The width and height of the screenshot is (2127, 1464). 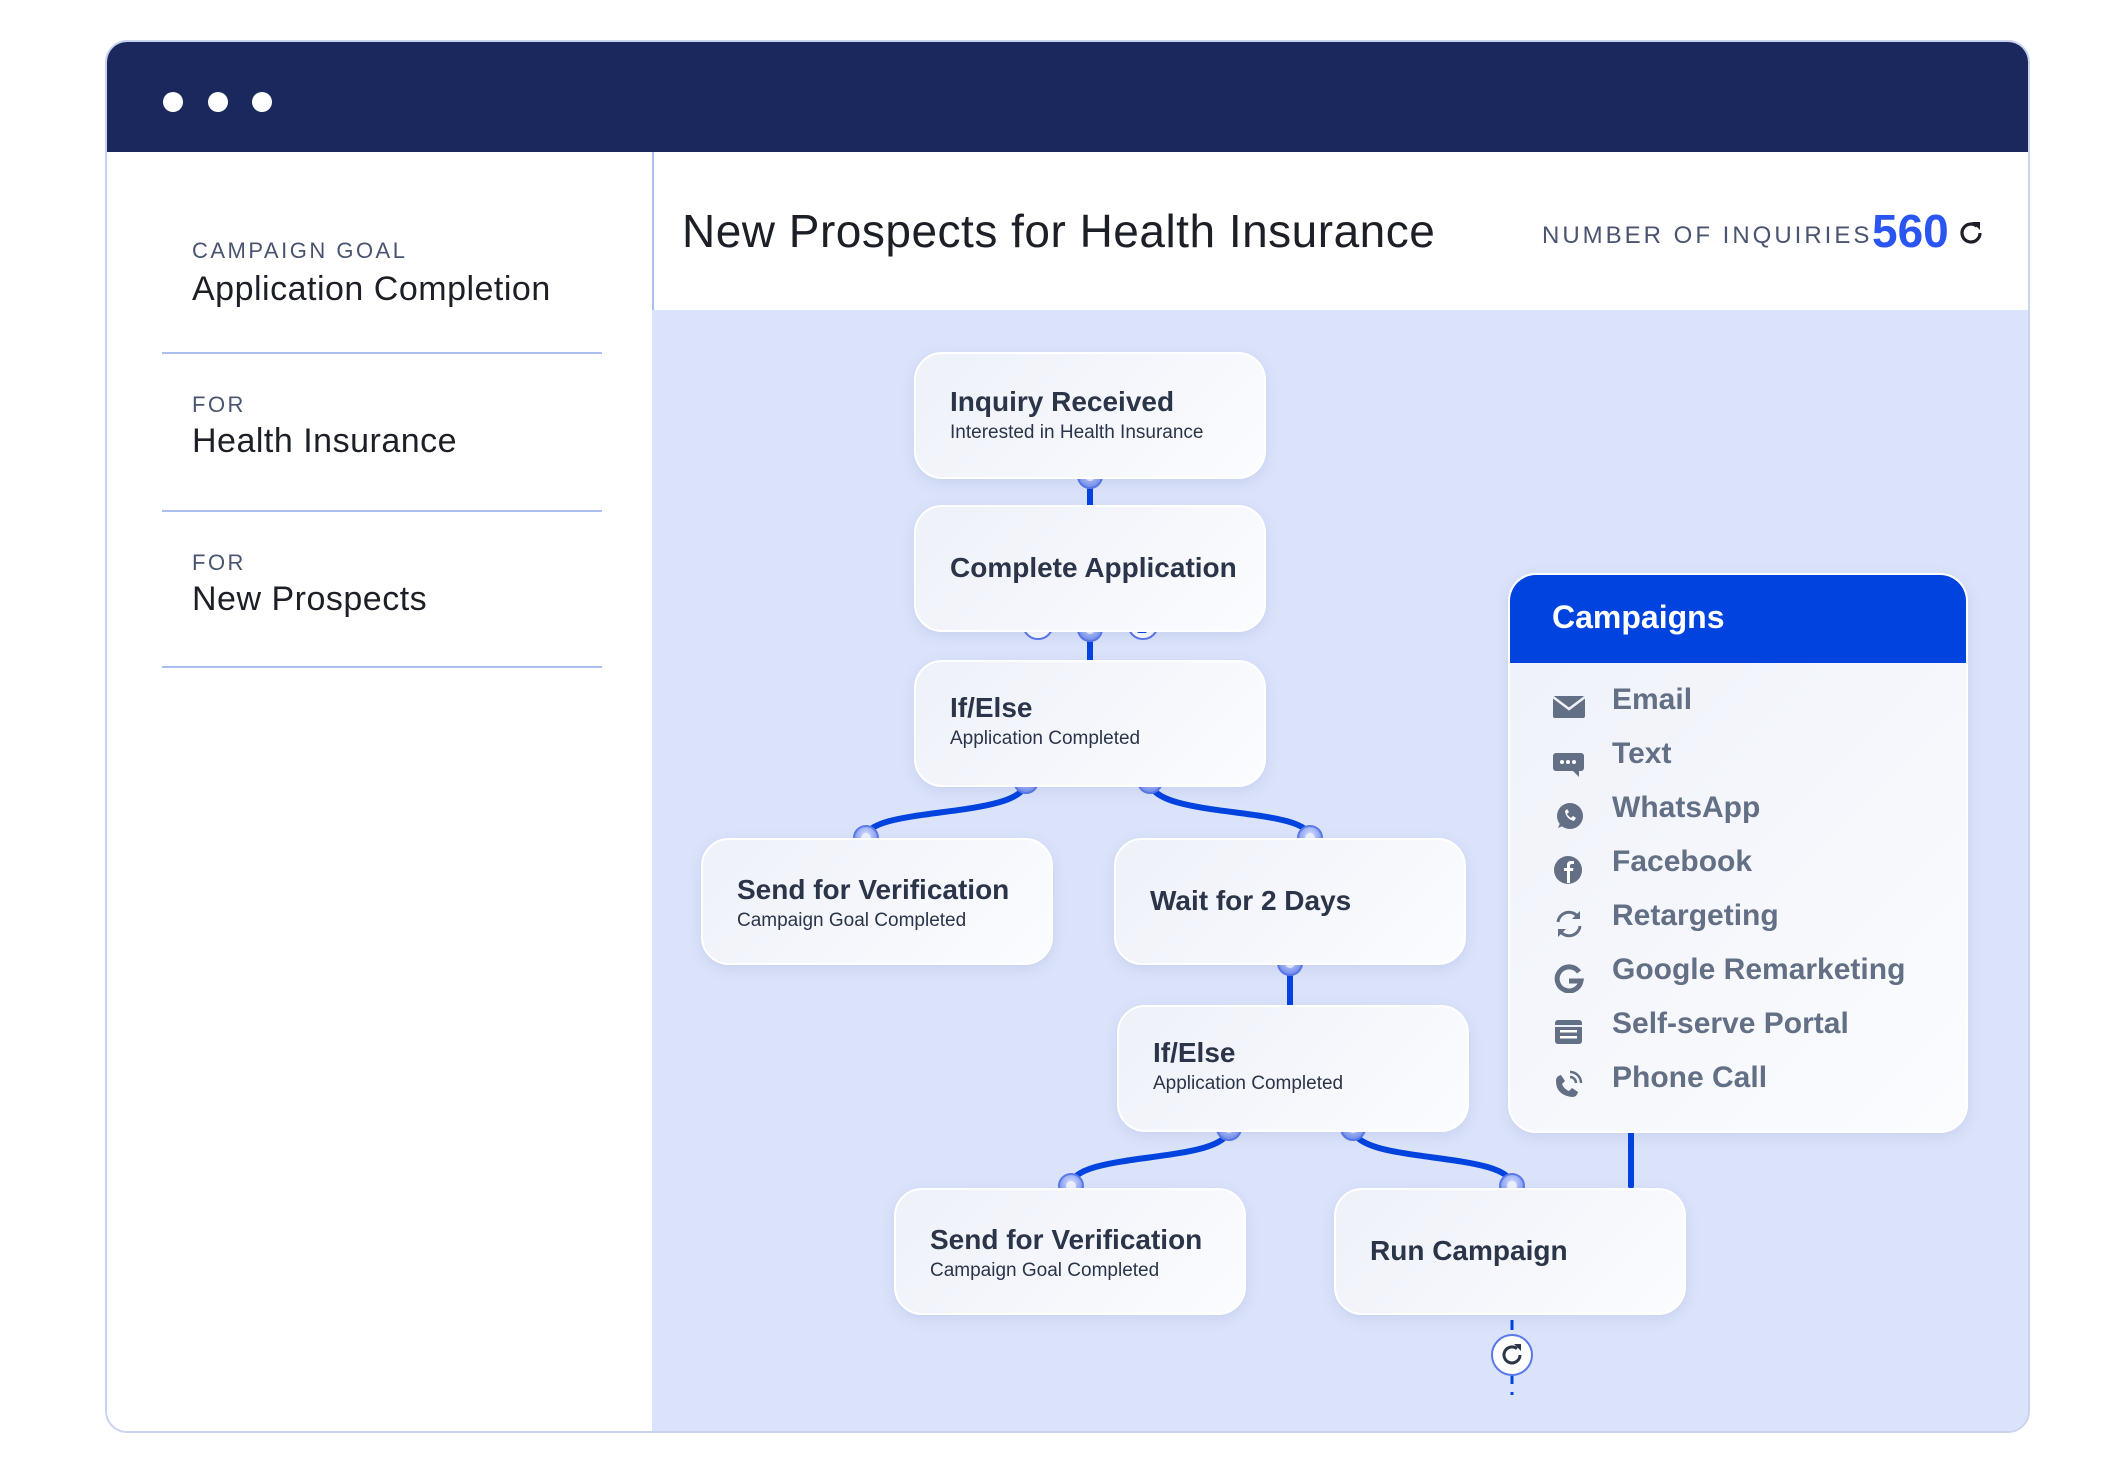 I want to click on campaign-item-facebook: Facebook, so click(x=1752, y=865).